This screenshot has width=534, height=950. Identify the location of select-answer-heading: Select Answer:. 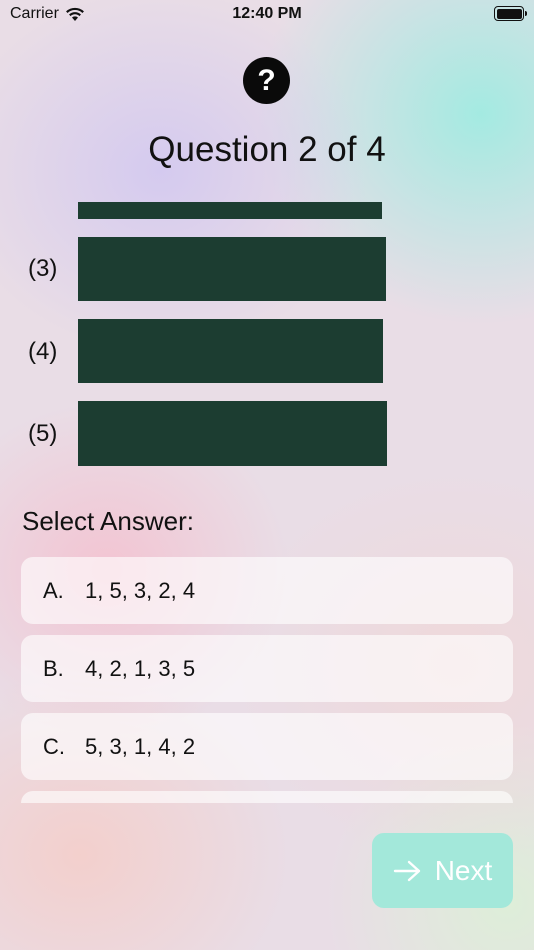
(108, 521).